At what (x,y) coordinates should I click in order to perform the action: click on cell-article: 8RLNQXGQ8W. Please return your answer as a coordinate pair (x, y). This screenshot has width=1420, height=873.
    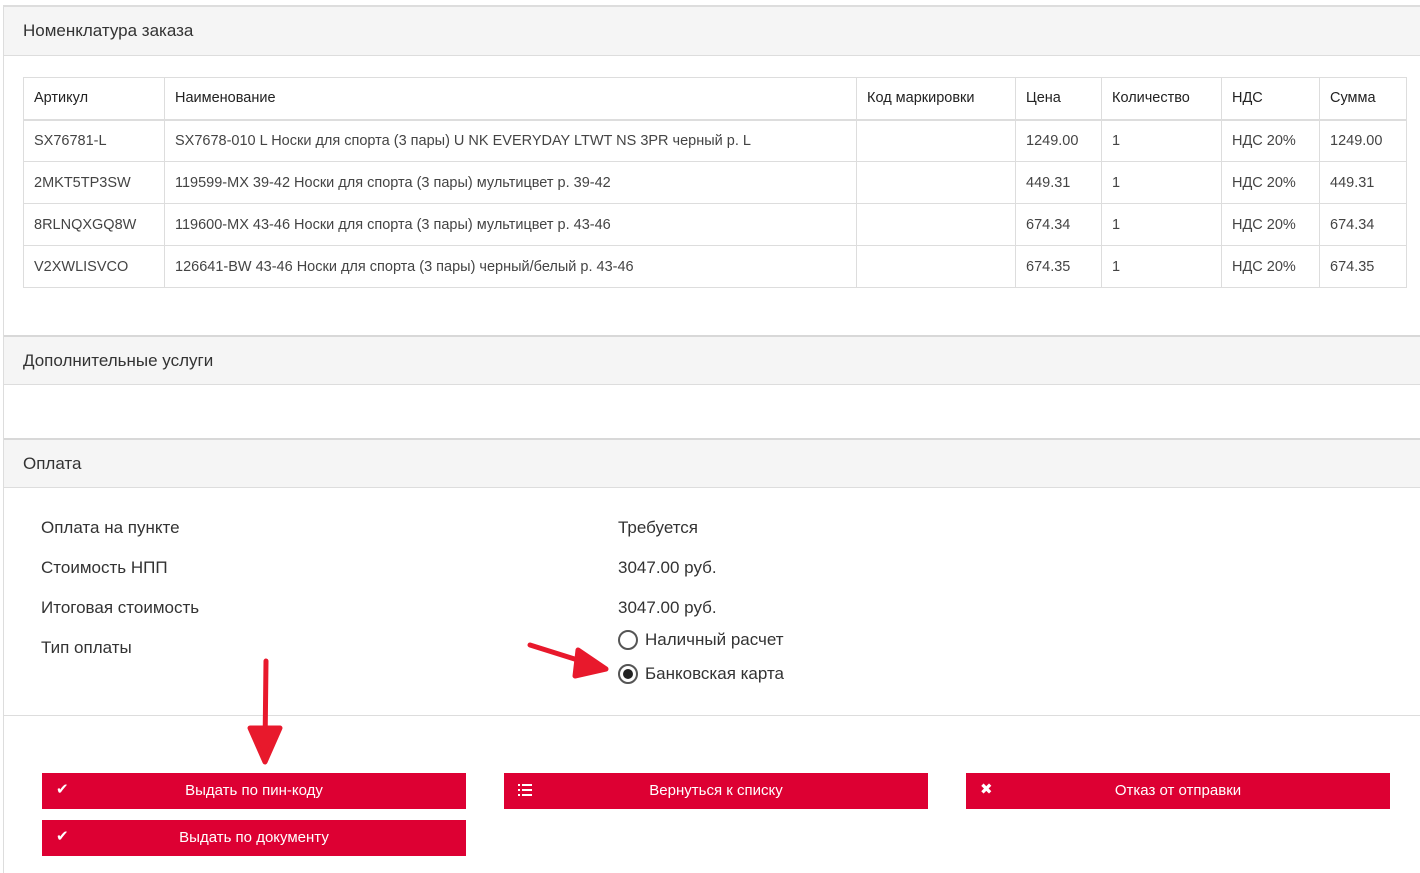
    Looking at the image, I should click on (94, 224).